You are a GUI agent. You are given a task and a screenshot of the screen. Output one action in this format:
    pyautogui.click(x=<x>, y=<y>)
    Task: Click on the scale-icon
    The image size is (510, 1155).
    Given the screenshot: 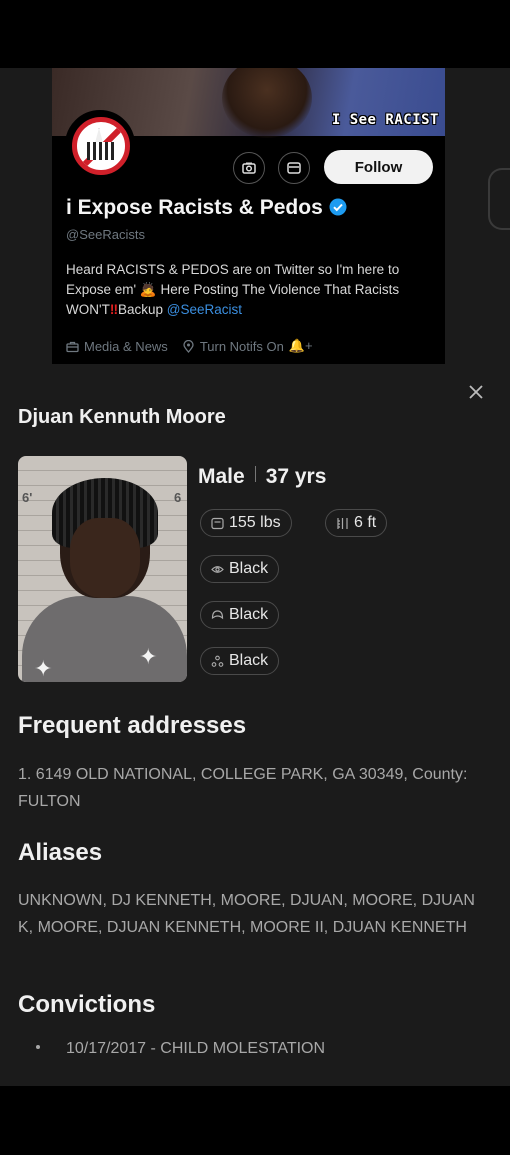 What is the action you would take?
    pyautogui.click(x=217, y=523)
    